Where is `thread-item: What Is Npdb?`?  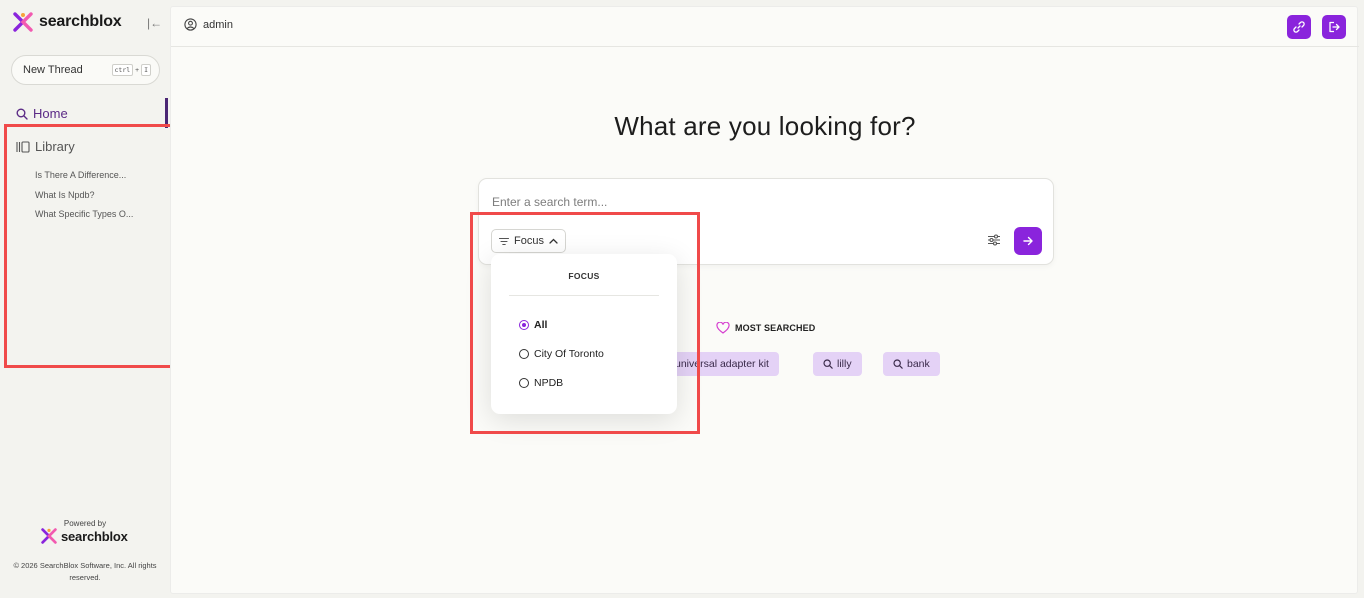 thread-item: What Is Npdb? is located at coordinates (84, 200).